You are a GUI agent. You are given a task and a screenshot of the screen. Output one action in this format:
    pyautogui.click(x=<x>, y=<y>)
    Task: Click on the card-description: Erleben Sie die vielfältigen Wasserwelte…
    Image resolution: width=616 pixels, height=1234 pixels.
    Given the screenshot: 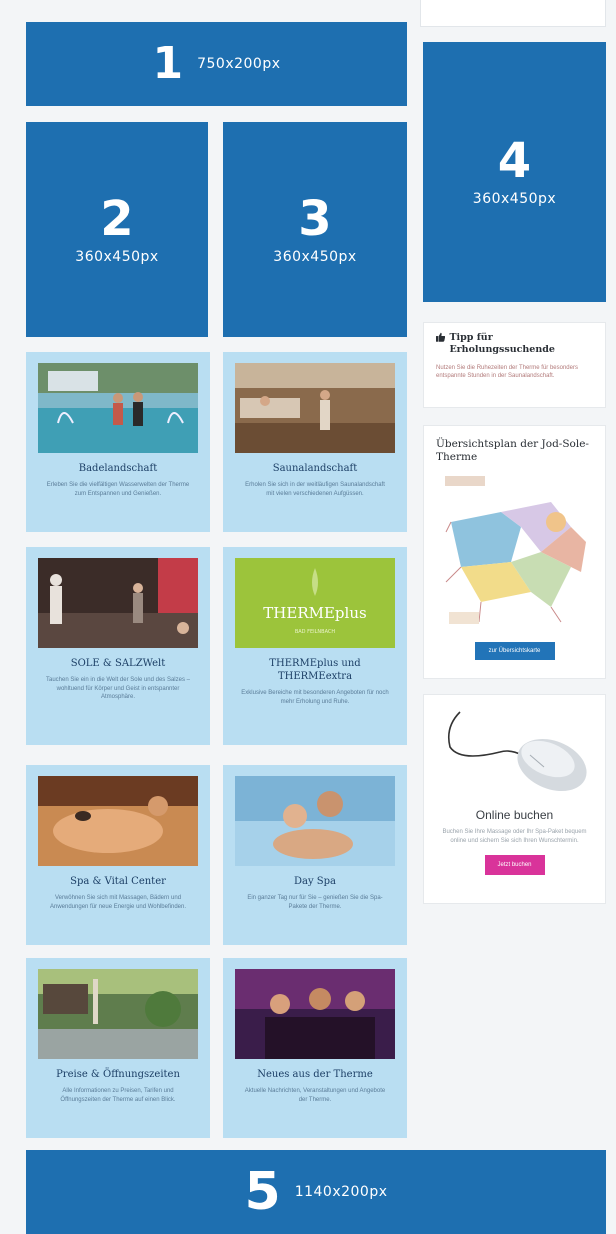 What is the action you would take?
    pyautogui.click(x=118, y=489)
    